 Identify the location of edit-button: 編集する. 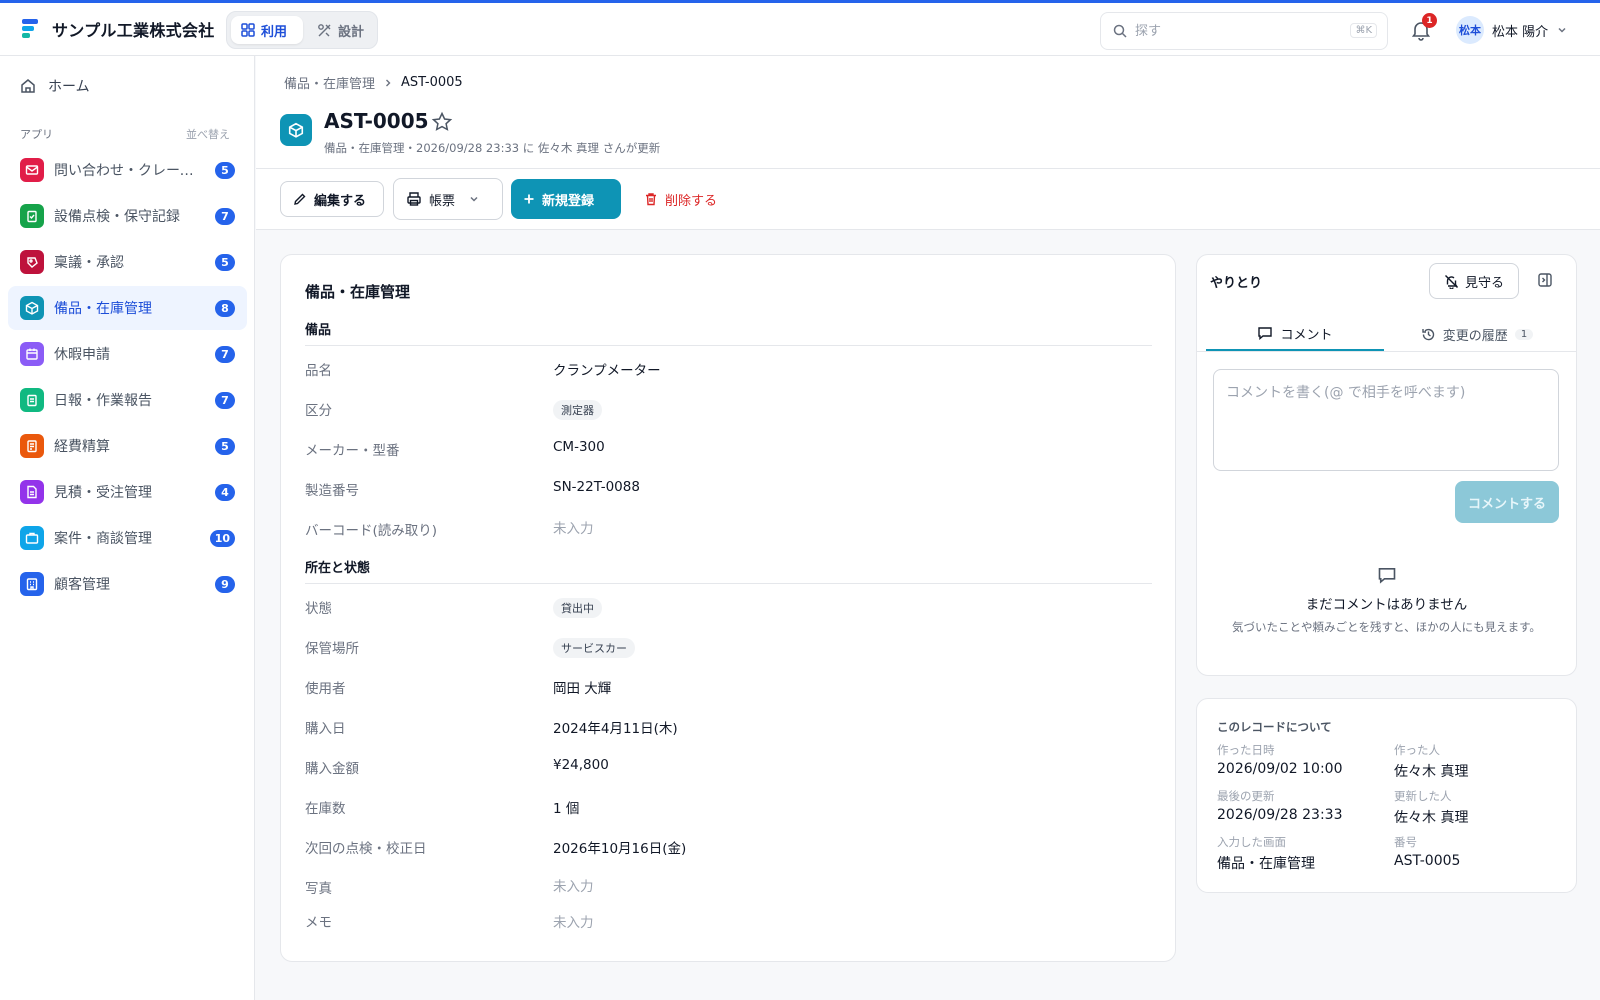
(332, 199).